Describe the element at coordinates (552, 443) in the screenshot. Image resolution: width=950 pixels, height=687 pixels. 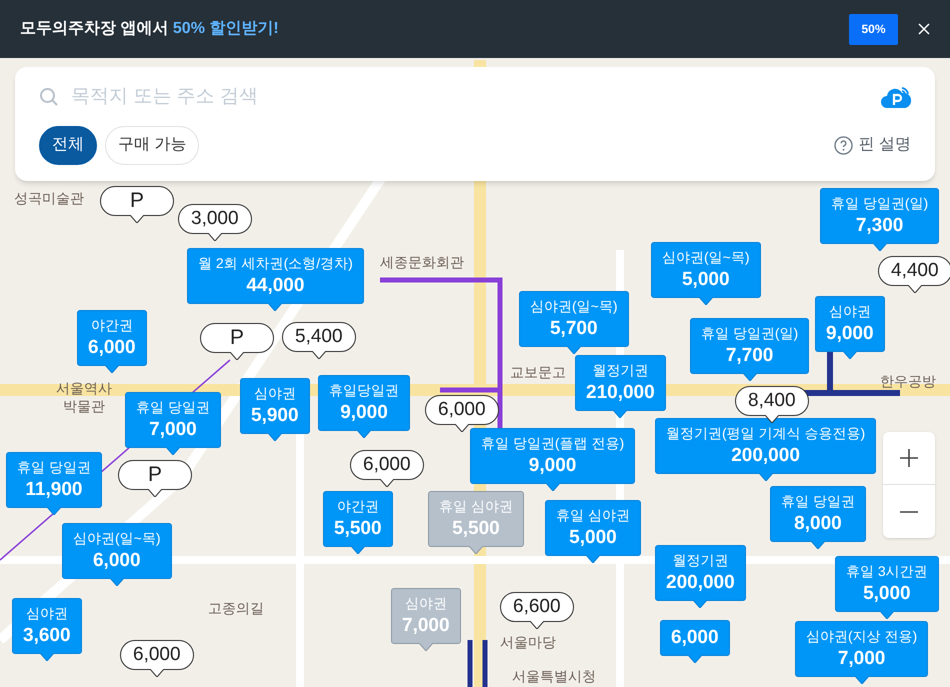
I see `ticket-name: 휴일 당일권(플랩 전용)` at that location.